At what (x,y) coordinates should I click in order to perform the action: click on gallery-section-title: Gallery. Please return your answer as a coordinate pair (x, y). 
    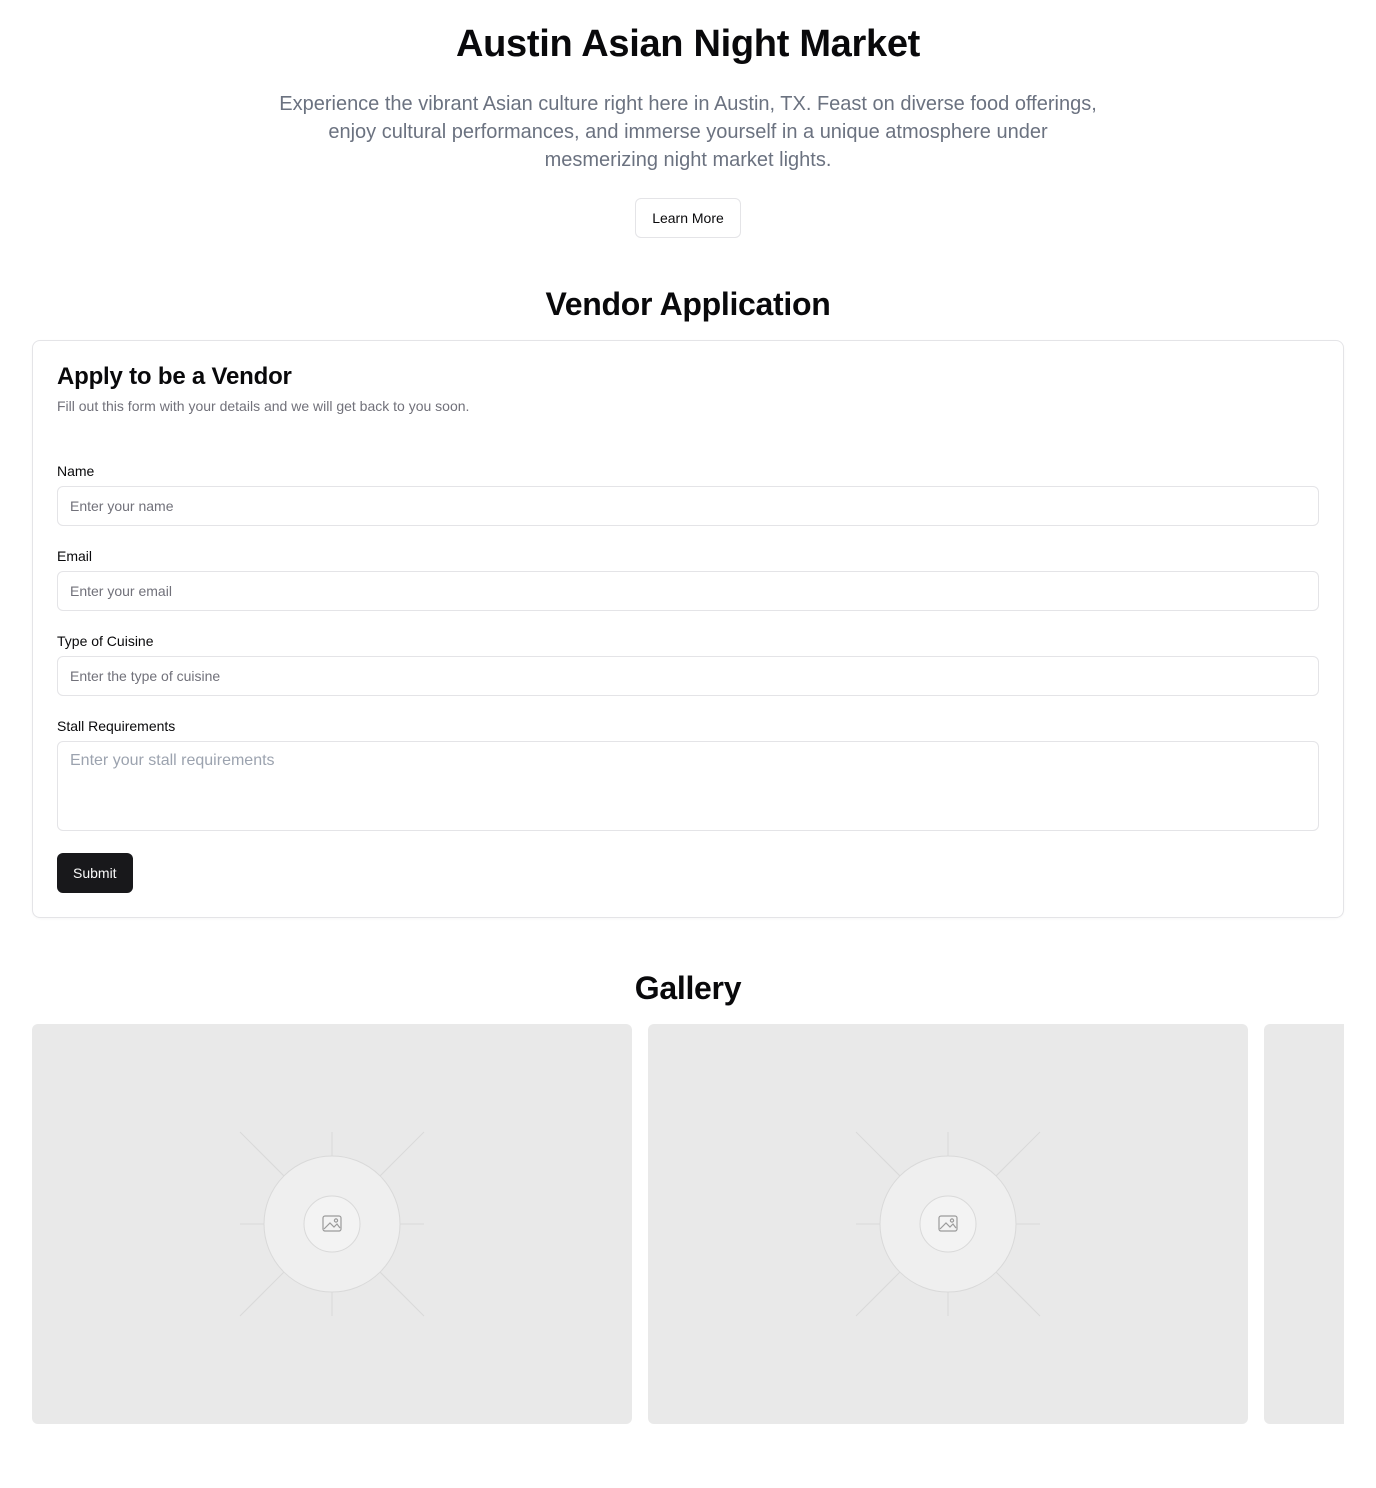
    Looking at the image, I should click on (688, 988).